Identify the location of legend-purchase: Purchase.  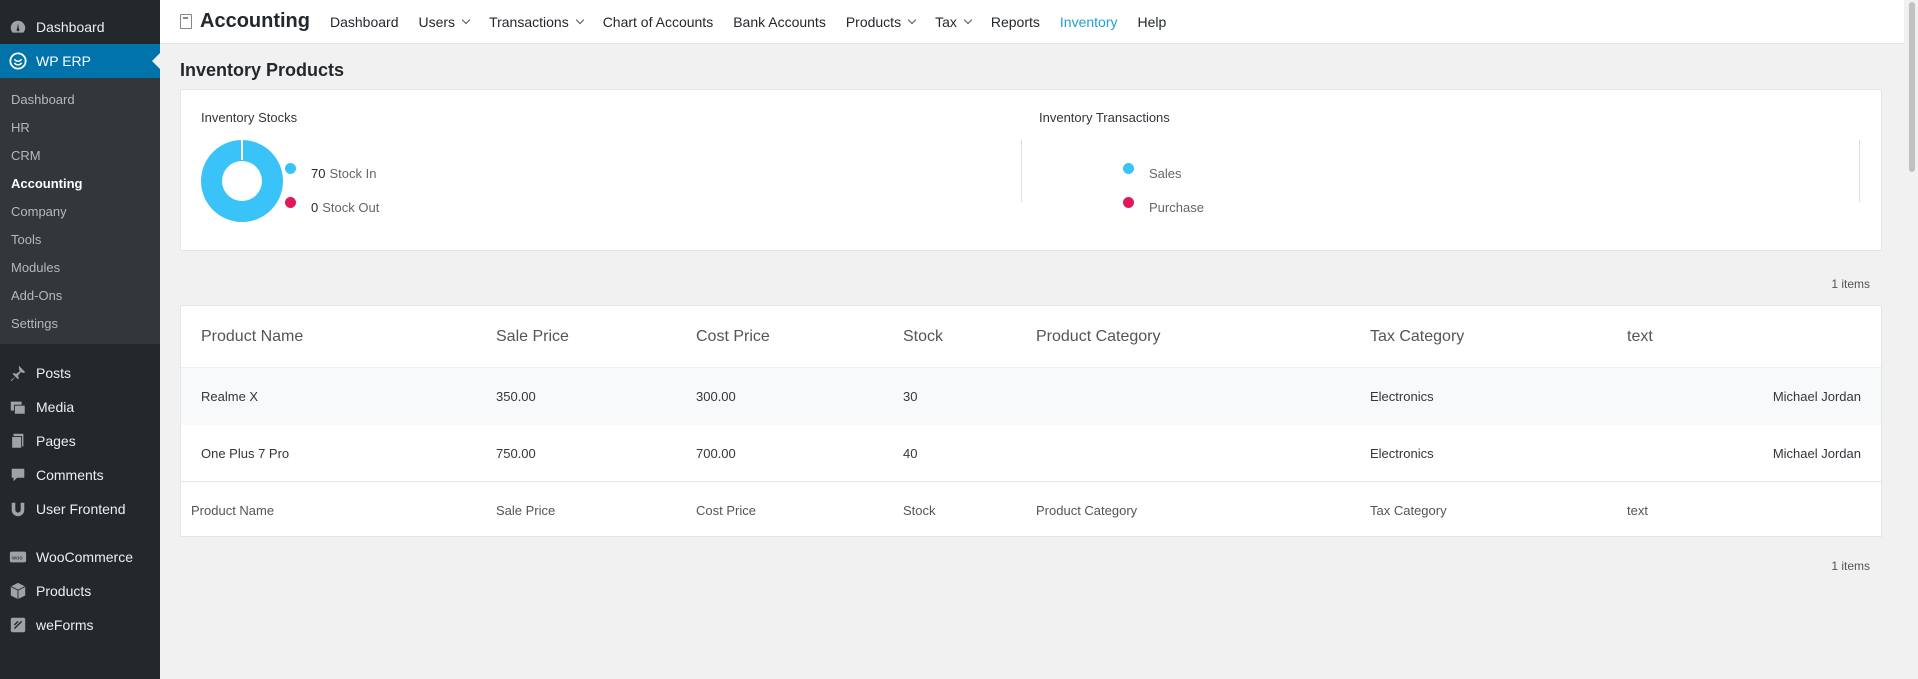
(1163, 206).